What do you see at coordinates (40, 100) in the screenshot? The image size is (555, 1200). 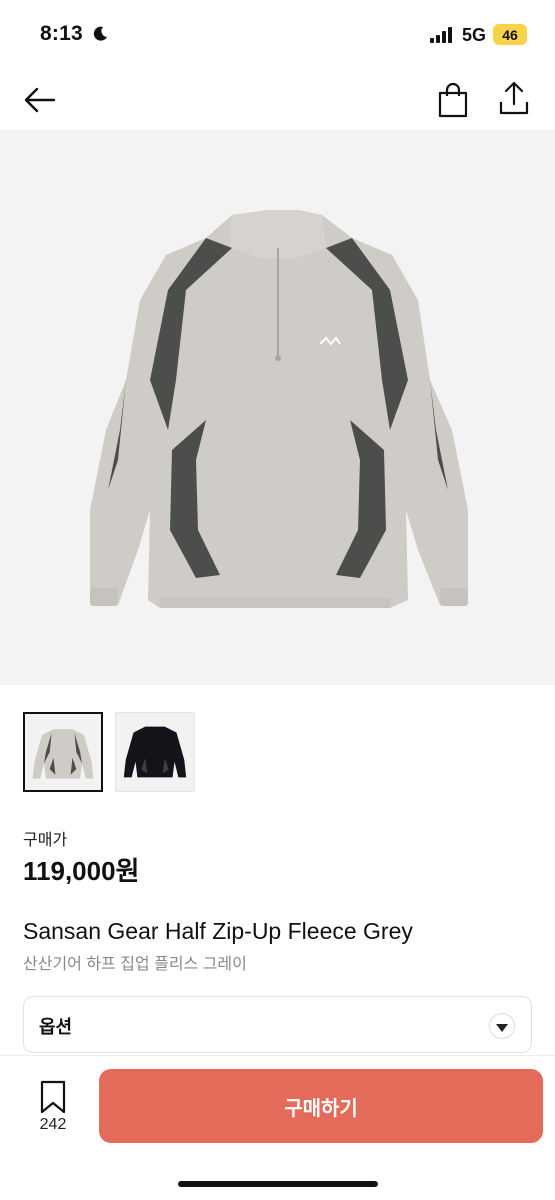 I see `back-arrow-icon` at bounding box center [40, 100].